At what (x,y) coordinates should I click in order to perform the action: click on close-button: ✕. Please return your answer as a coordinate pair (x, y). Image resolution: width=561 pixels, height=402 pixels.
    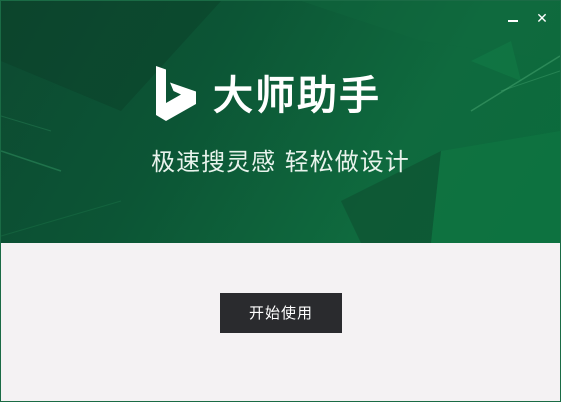
    Looking at the image, I should click on (542, 19).